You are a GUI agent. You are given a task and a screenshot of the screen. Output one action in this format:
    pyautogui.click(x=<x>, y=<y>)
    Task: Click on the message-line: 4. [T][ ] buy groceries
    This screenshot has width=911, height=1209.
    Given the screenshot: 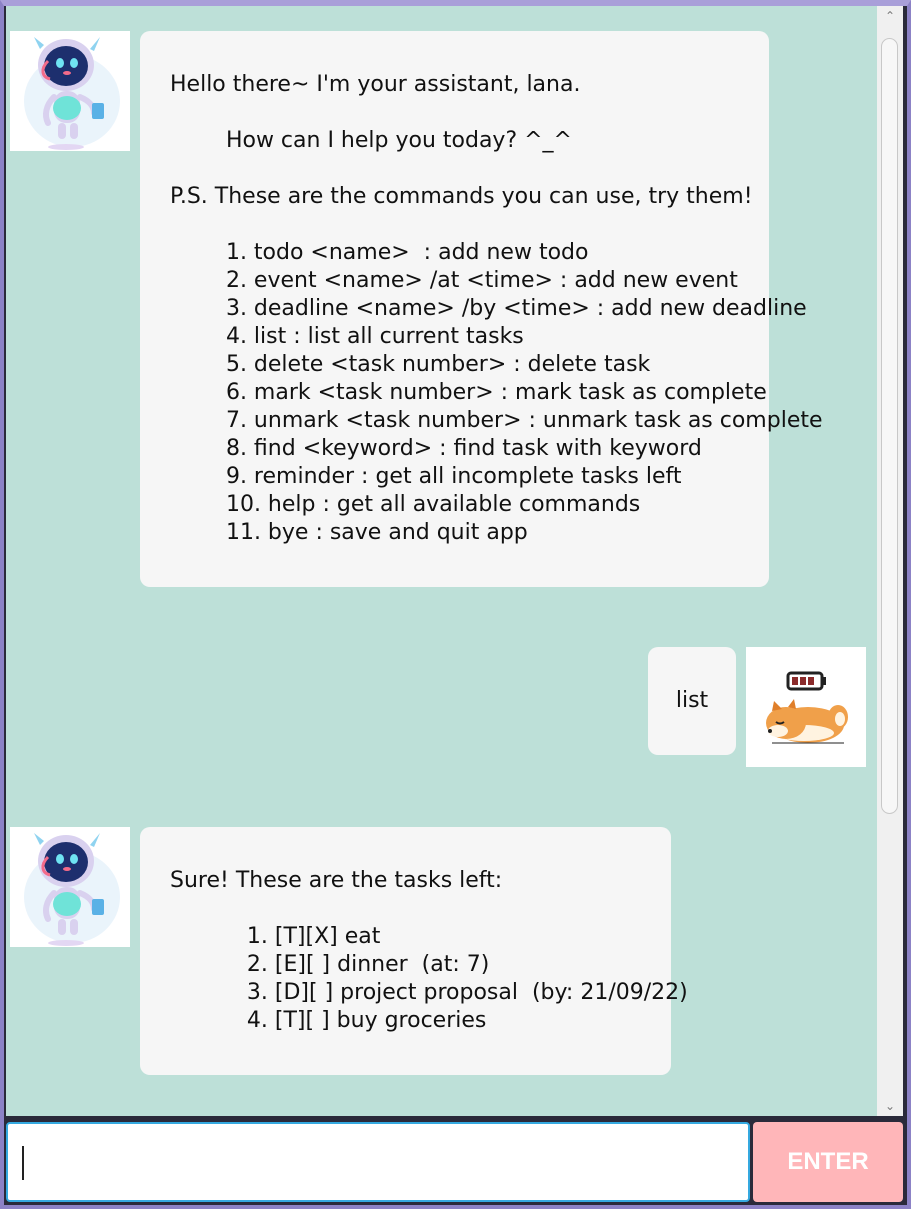 What is the action you would take?
    pyautogui.click(x=328, y=1020)
    